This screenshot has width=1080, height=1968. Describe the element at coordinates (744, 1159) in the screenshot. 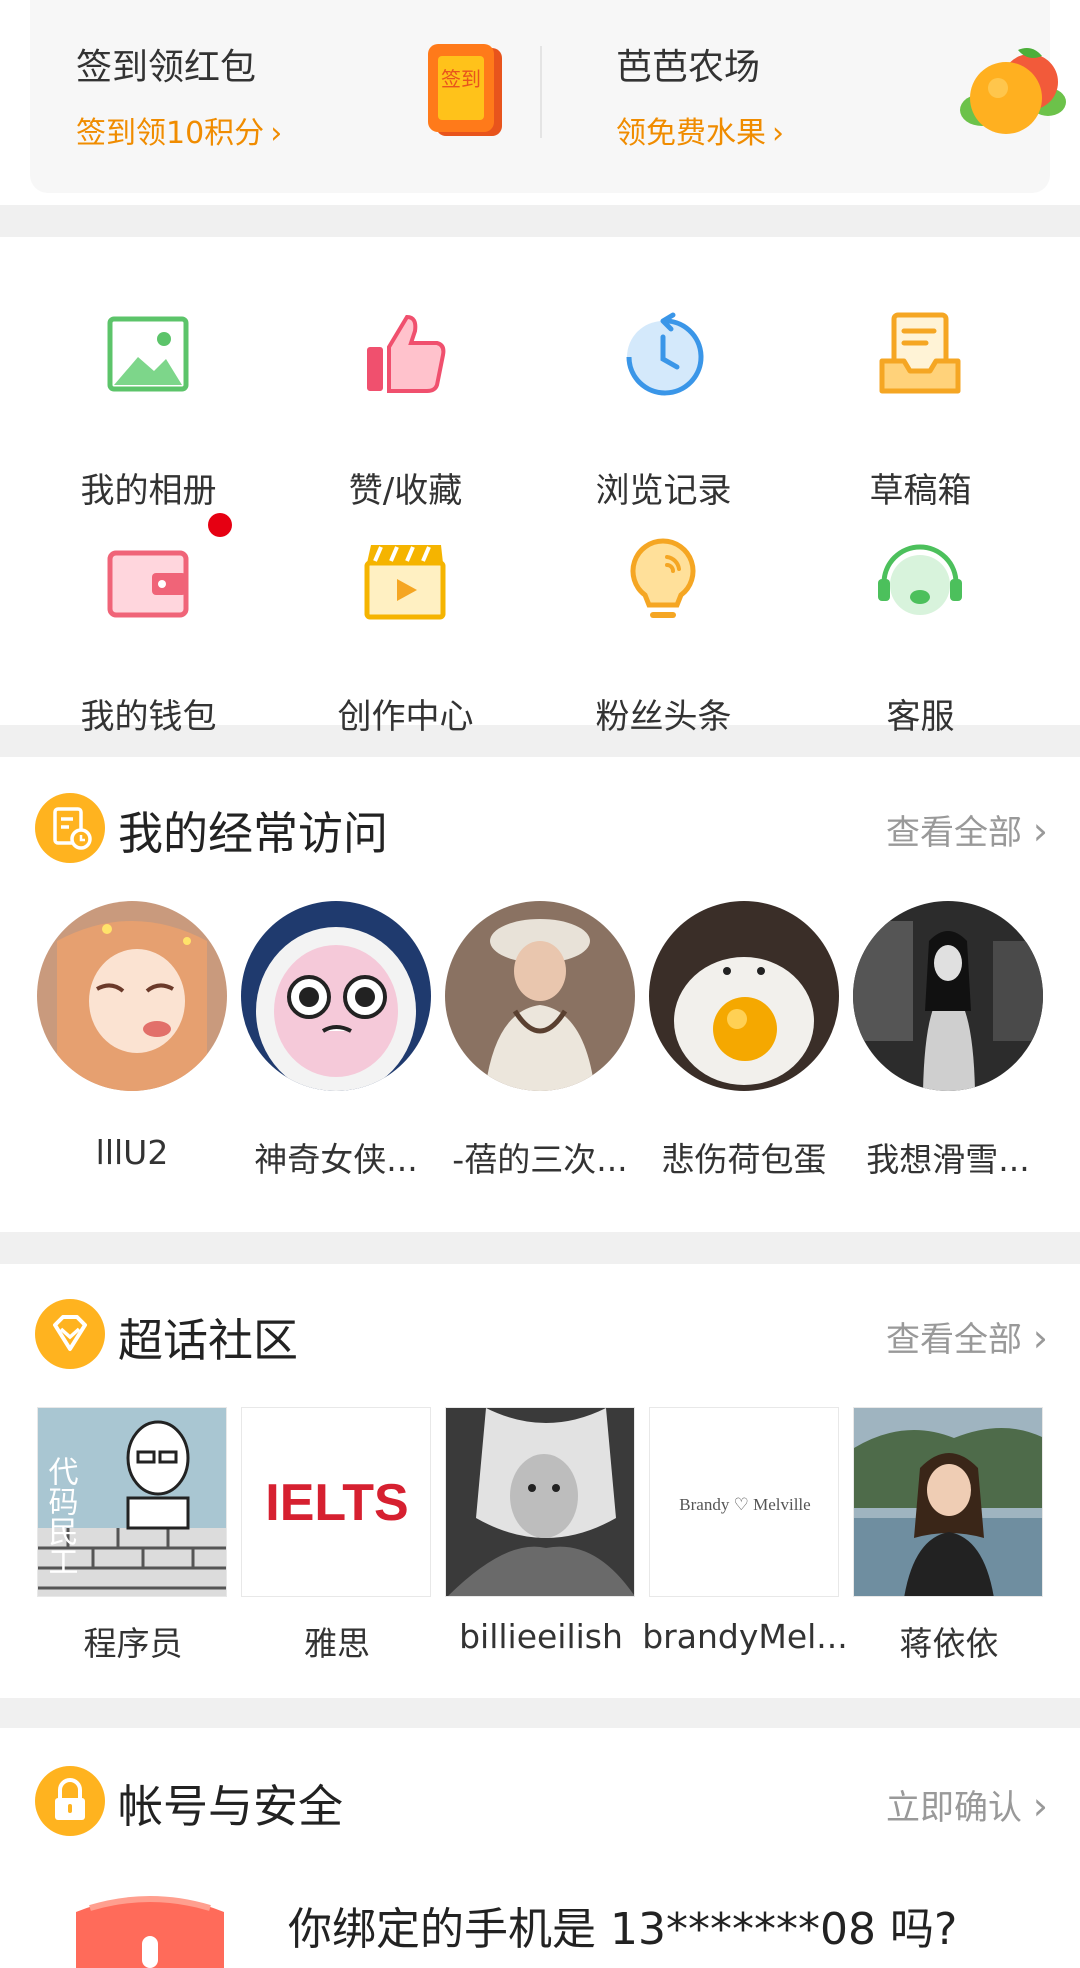

I see `avatar-label: 悲伤荷包蛋` at that location.